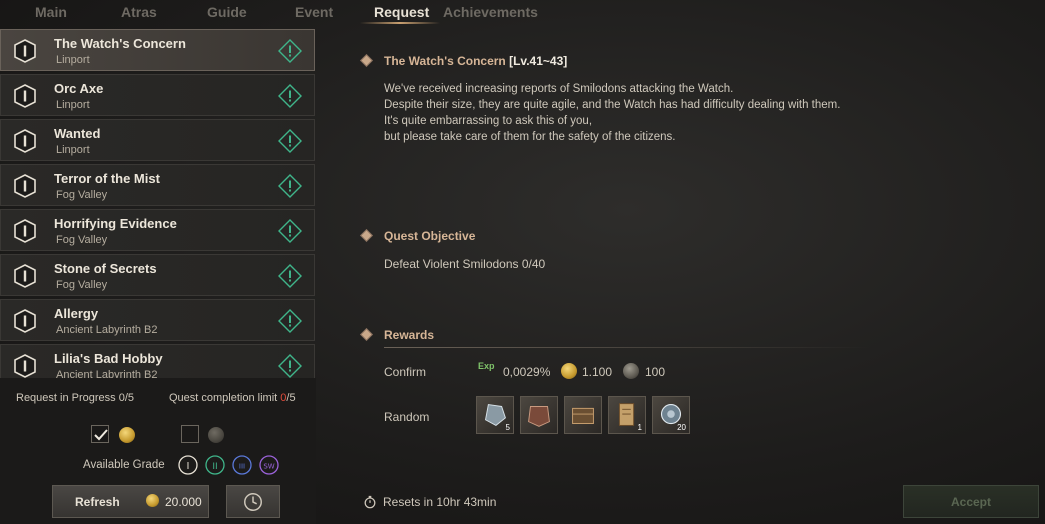  Describe the element at coordinates (120, 43) in the screenshot. I see `quest-title: The Watch's Concern` at that location.